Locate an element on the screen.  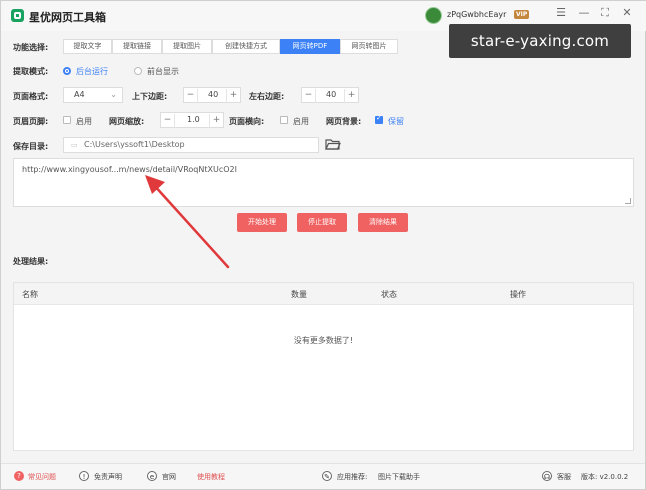
customer-service-link: 客服 is located at coordinates (564, 477).